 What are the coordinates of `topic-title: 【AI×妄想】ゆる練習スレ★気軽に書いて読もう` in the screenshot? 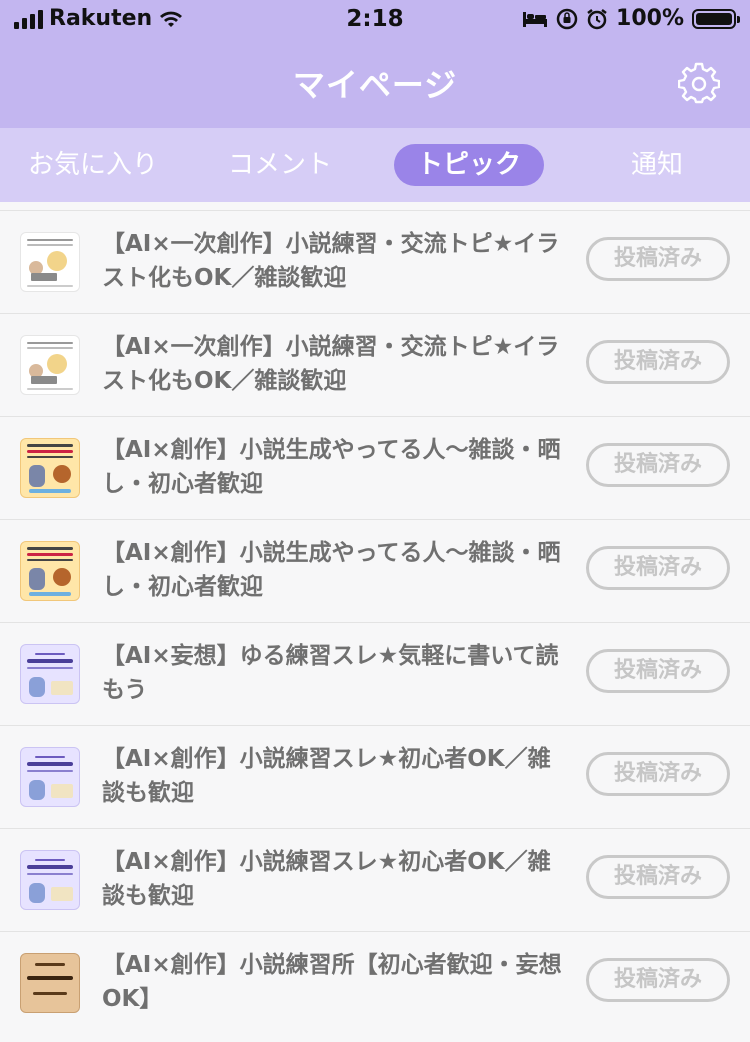 It's located at (330, 673).